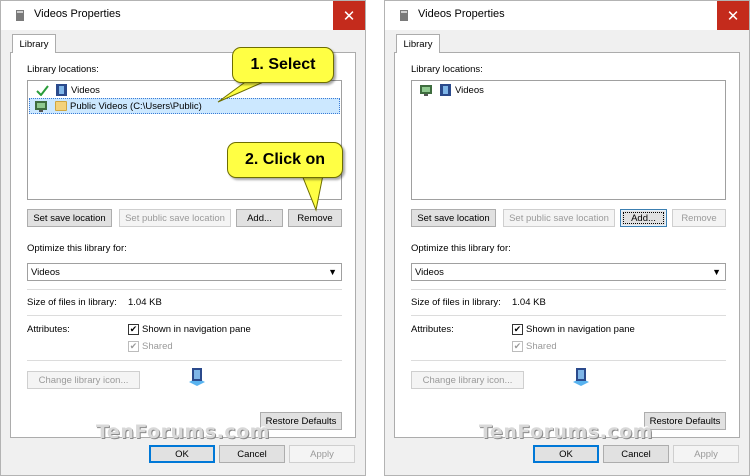  What do you see at coordinates (243, 91) in the screenshot?
I see `select-callout-pointer` at bounding box center [243, 91].